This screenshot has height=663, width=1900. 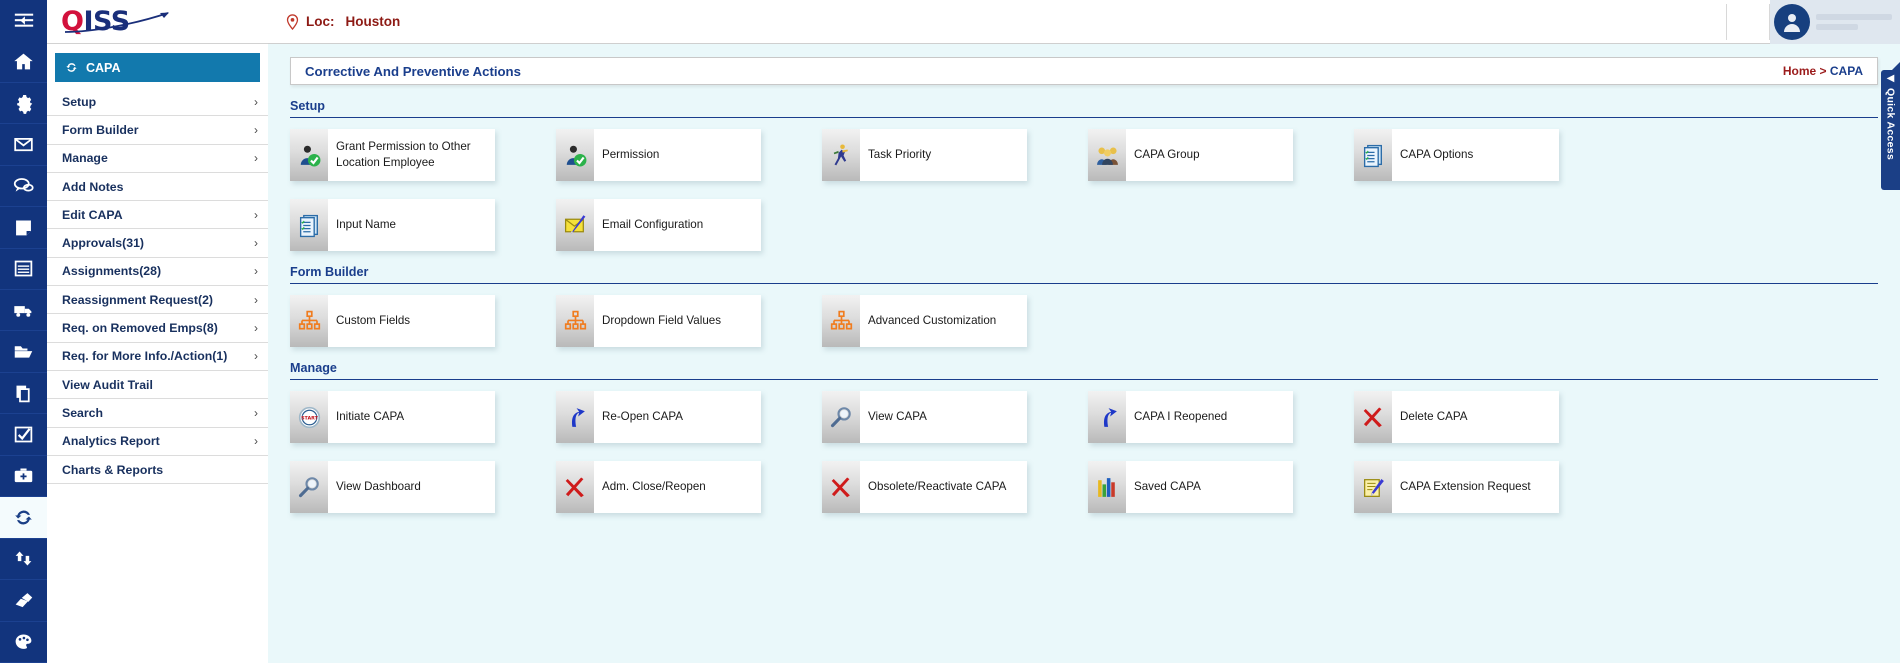 I want to click on qiss-logo: QISS, so click(x=121, y=22).